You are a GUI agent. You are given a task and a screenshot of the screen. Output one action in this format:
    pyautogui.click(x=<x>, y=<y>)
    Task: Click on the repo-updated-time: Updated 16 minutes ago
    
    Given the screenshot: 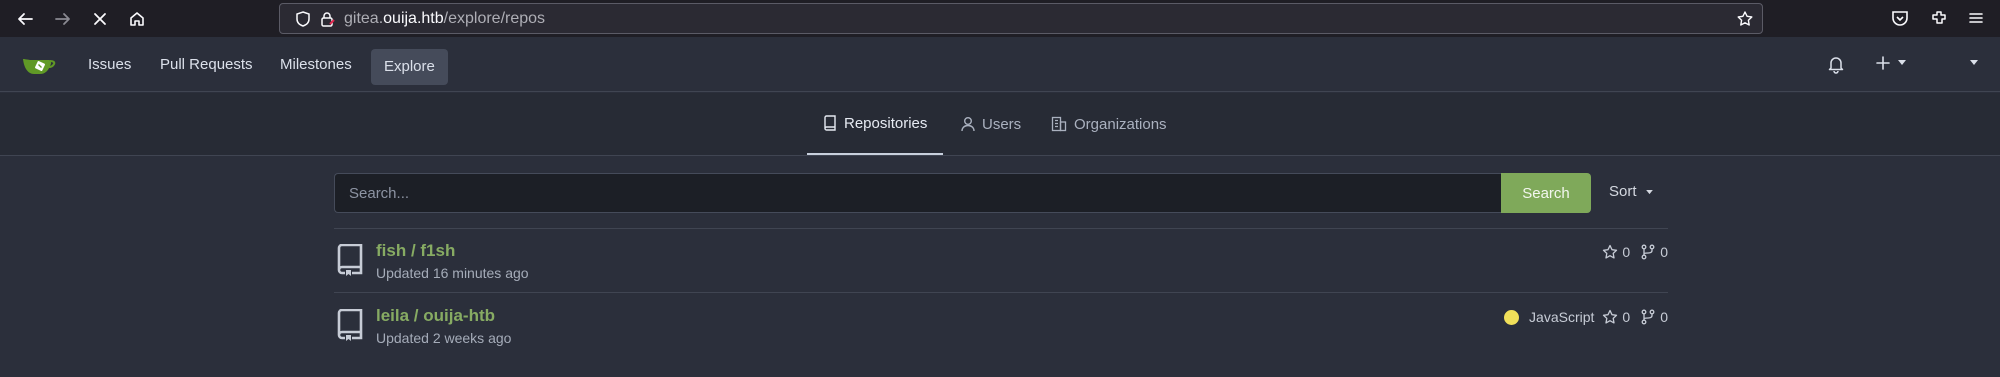 What is the action you would take?
    pyautogui.click(x=452, y=273)
    